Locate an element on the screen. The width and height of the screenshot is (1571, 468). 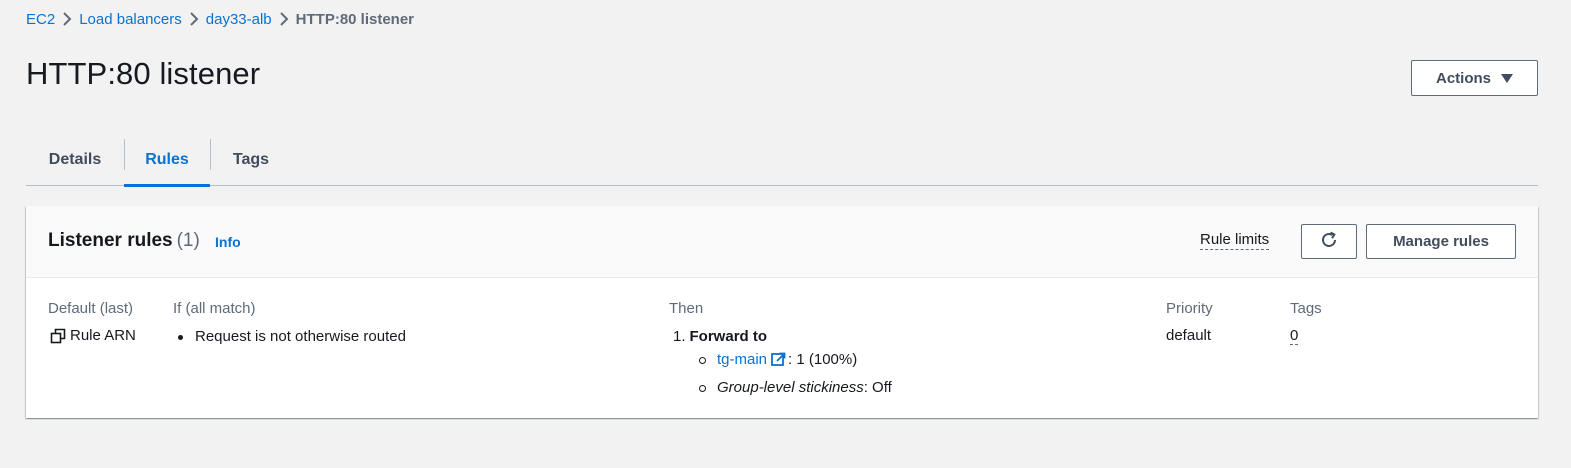
manage-rules-button: Manage rules is located at coordinates (1441, 241).